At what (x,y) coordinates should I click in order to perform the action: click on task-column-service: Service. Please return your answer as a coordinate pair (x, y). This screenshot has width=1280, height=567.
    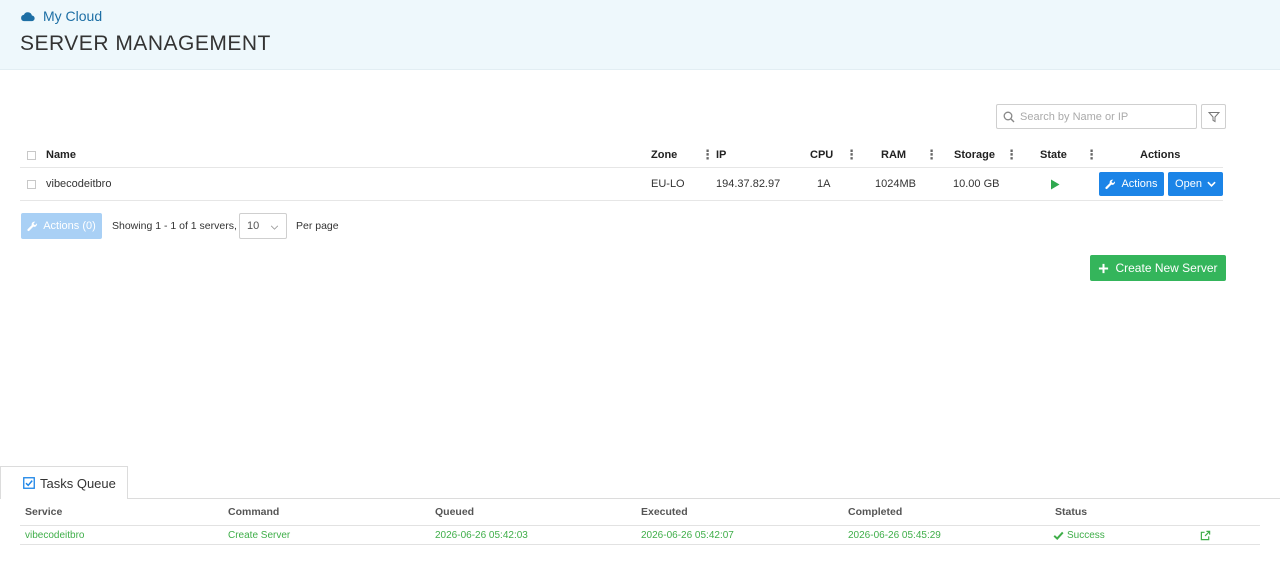
    Looking at the image, I should click on (44, 512).